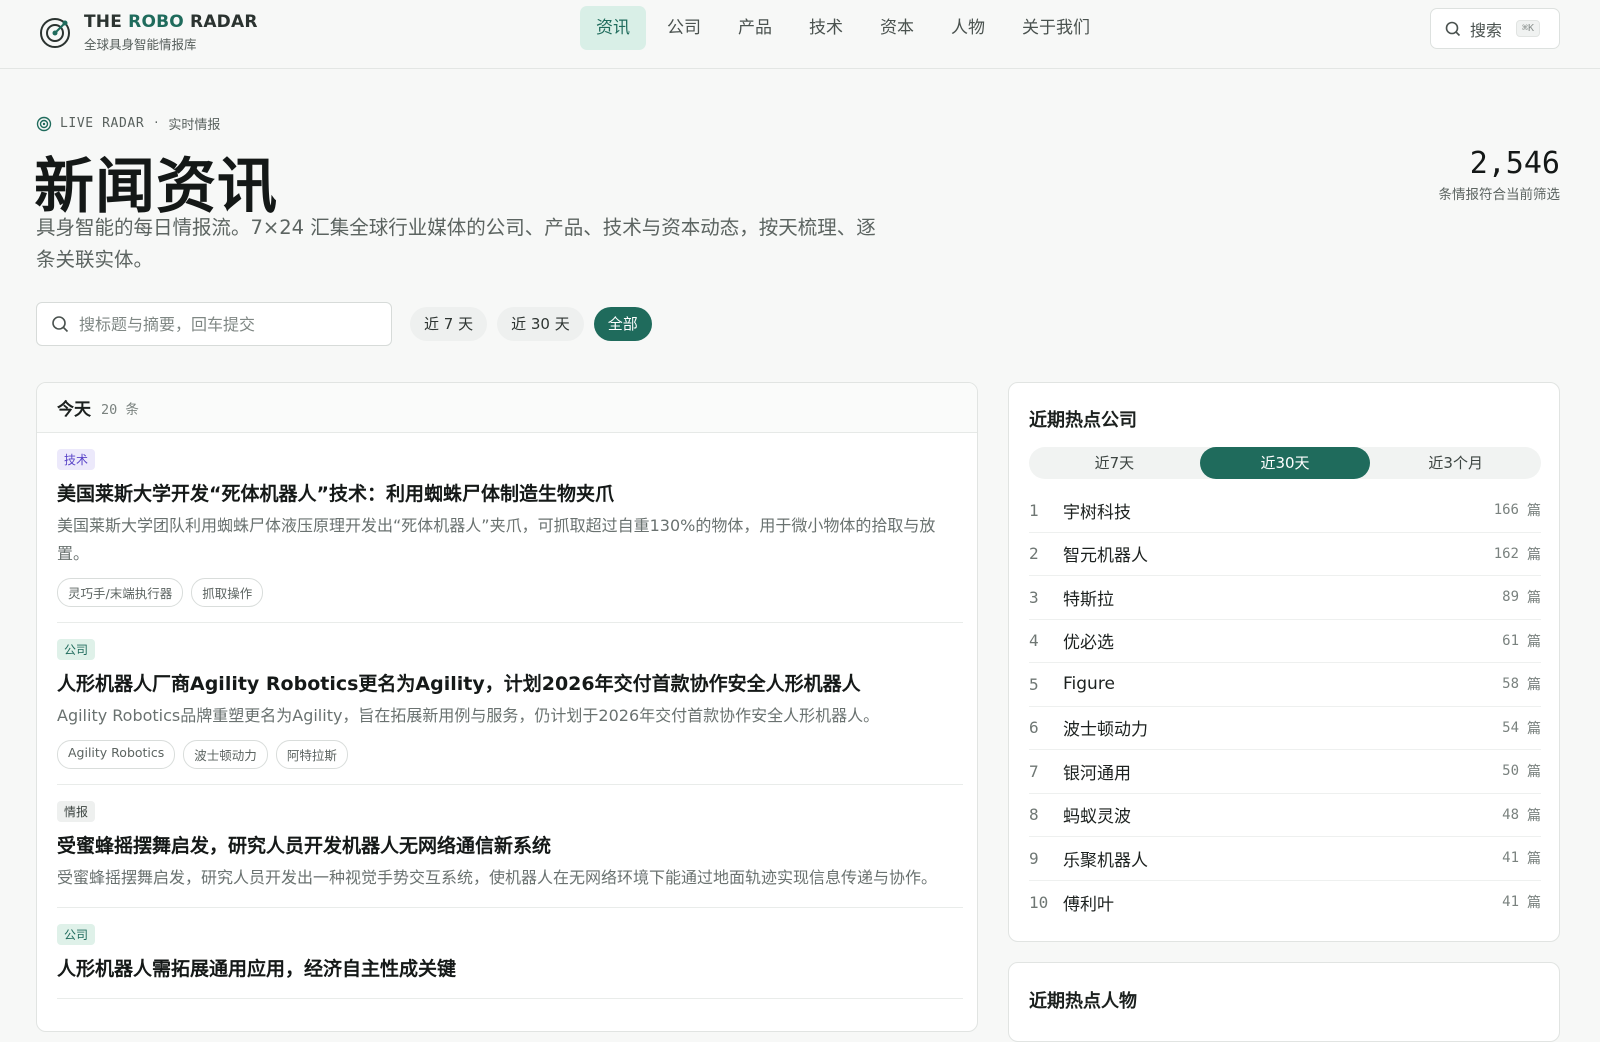 This screenshot has width=1600, height=1042. What do you see at coordinates (1034, 771) in the screenshot?
I see `rank-number: 7` at bounding box center [1034, 771].